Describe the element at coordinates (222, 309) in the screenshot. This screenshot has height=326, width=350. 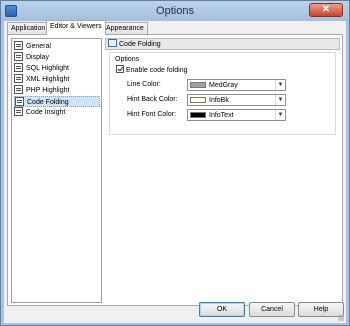
I see `ok-button: OK` at that location.